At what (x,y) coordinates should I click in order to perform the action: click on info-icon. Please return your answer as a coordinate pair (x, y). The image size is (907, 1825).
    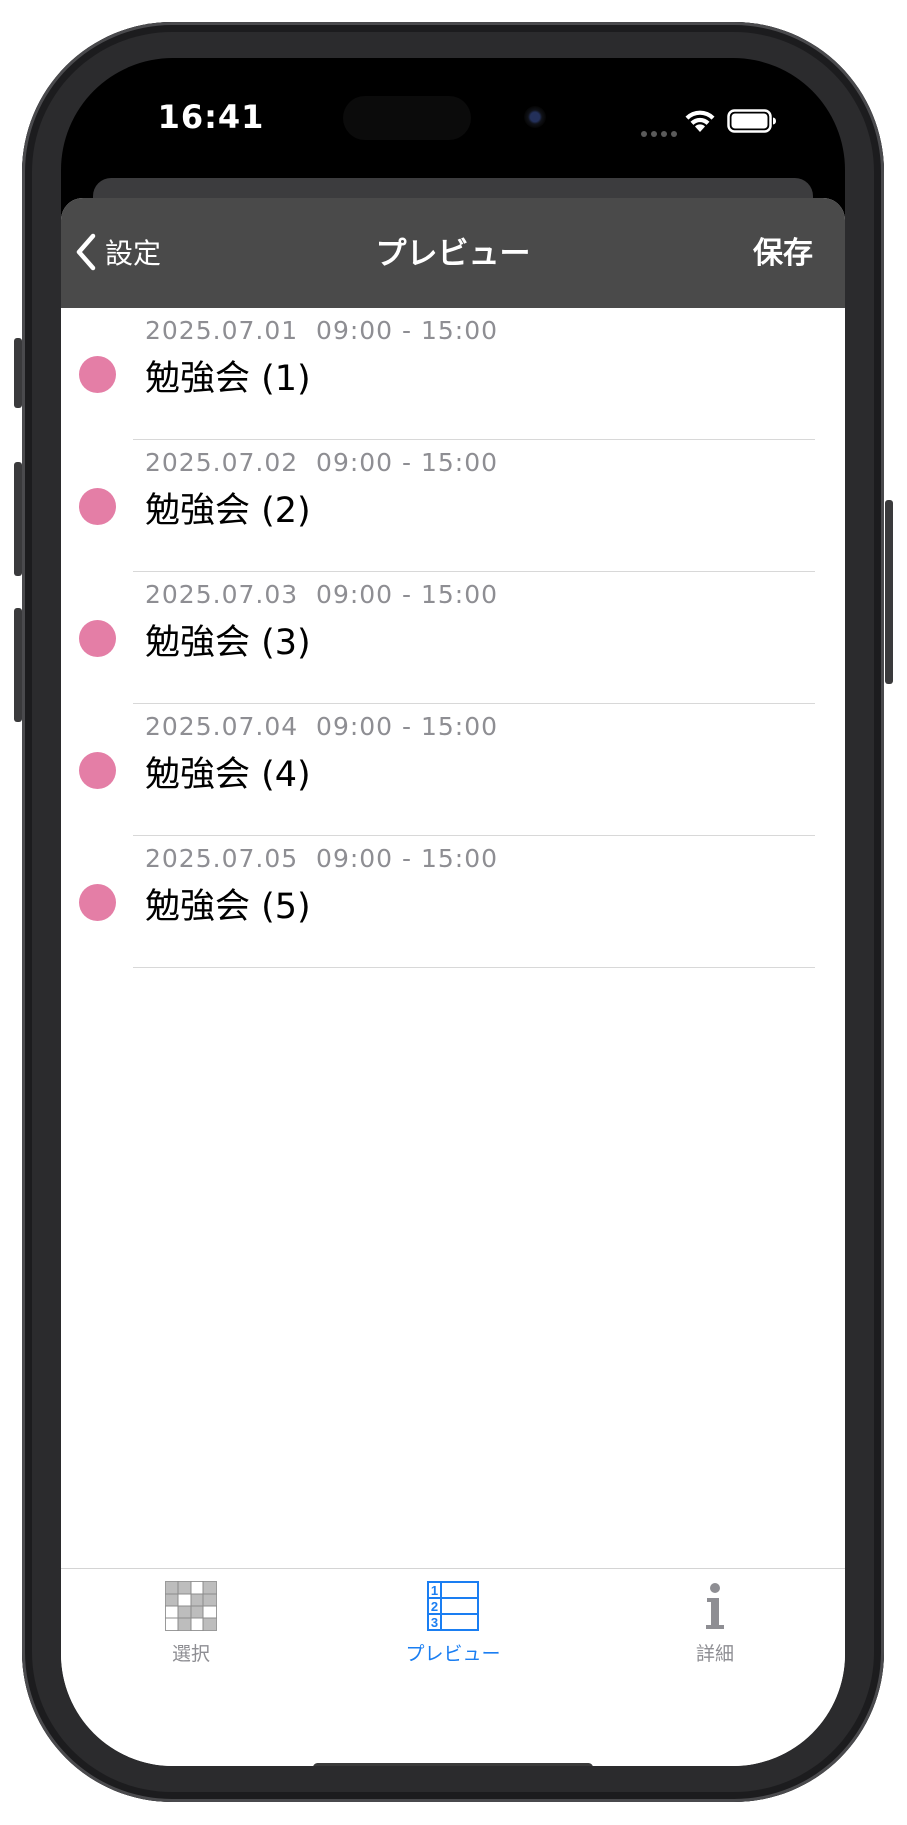
    Looking at the image, I should click on (715, 1606).